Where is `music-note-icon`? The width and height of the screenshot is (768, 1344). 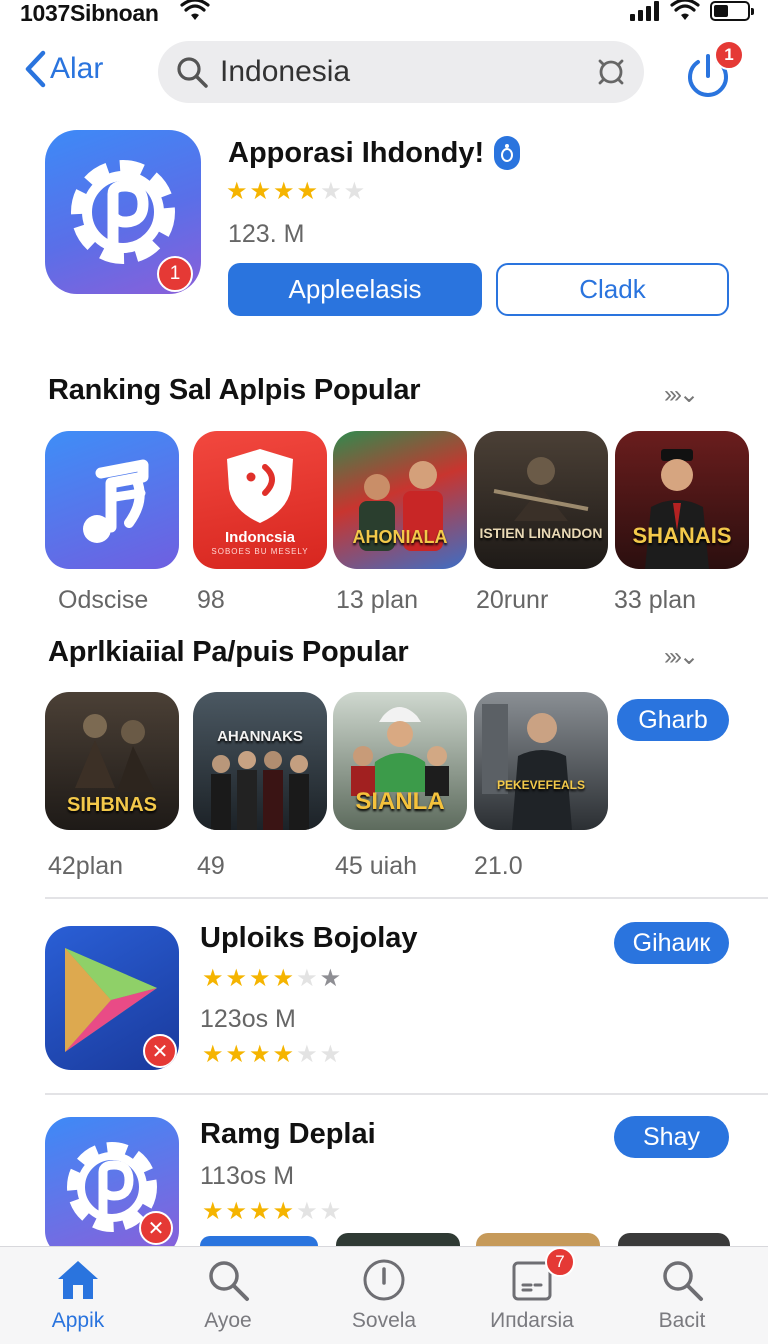 music-note-icon is located at coordinates (116, 501).